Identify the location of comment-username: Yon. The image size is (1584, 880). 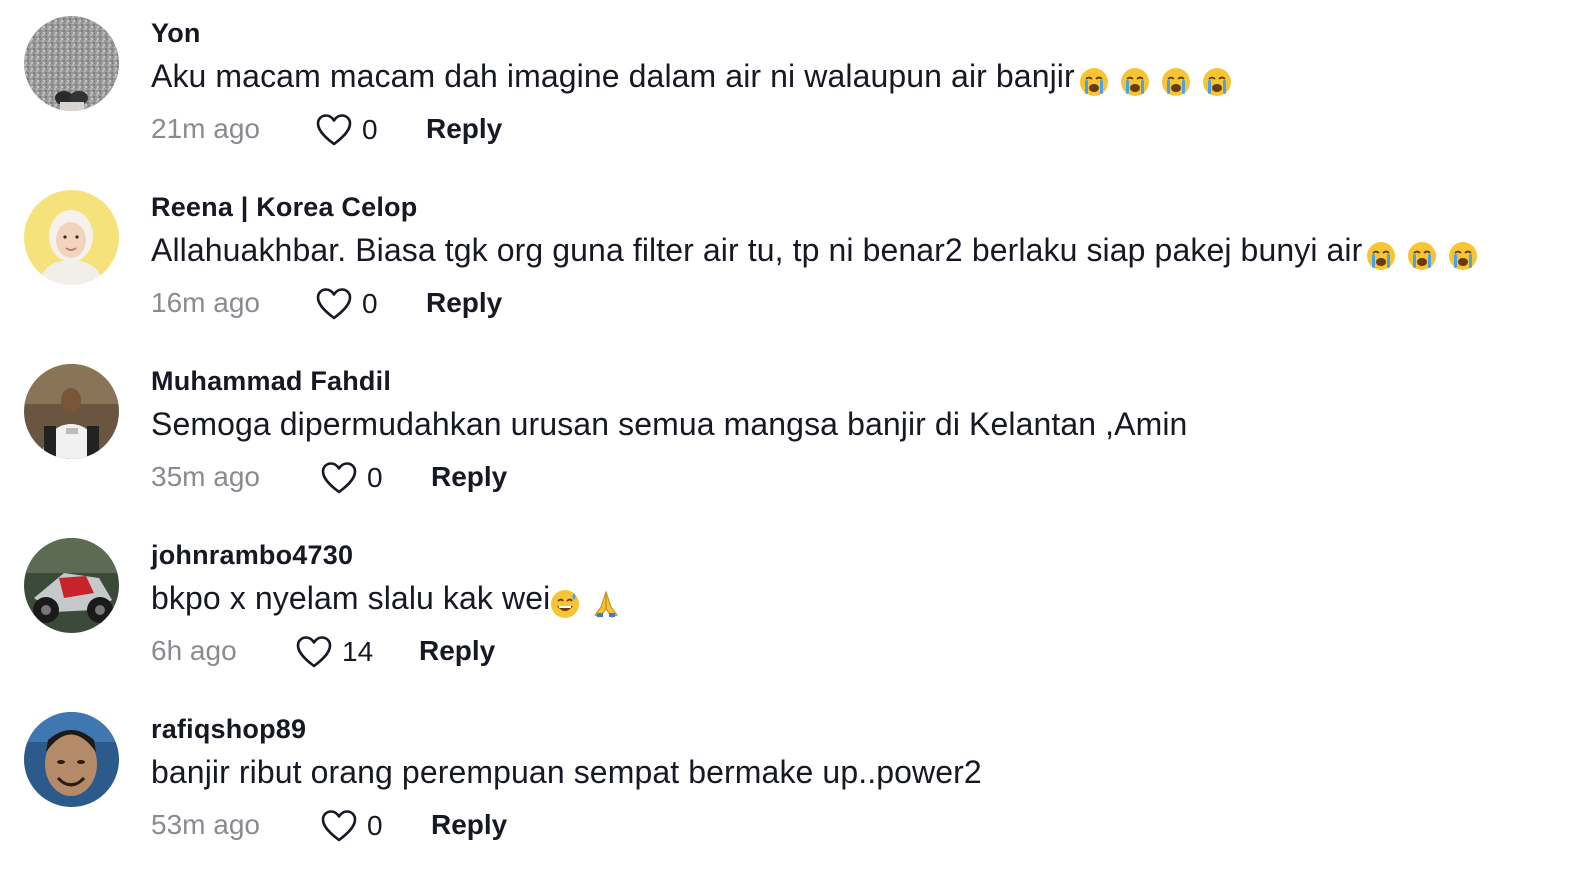
(176, 33).